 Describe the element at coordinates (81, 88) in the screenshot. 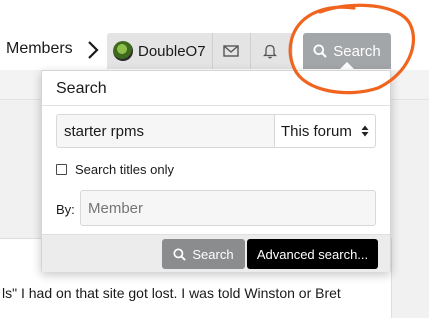

I see `search-dropdown-title: Search` at that location.